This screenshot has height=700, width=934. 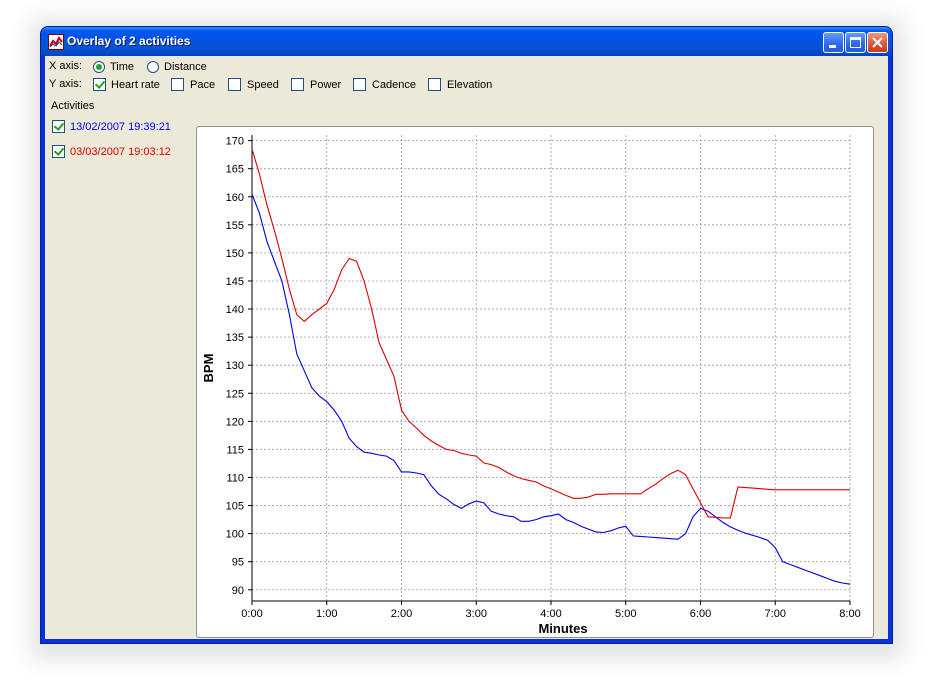 I want to click on close-button, so click(x=877, y=42).